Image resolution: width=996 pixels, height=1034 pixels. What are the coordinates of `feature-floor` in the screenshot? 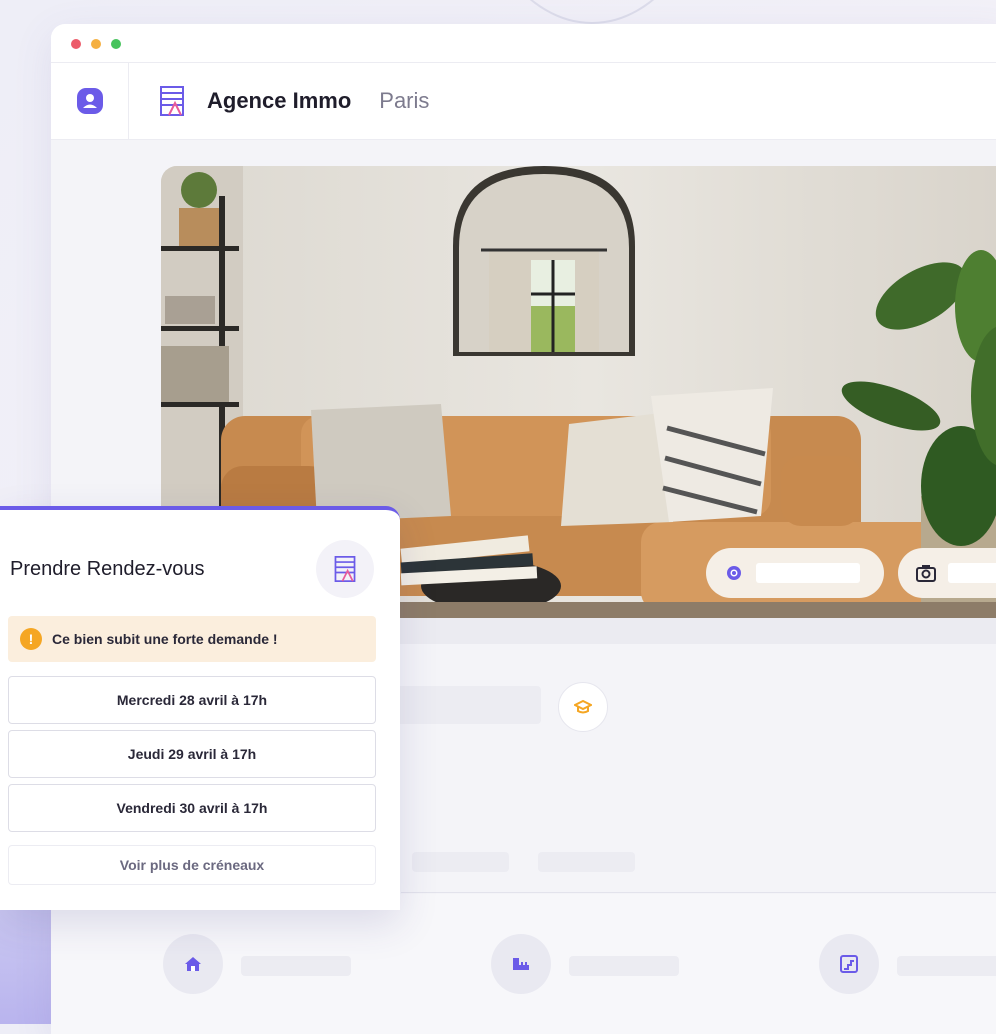 It's located at (849, 964).